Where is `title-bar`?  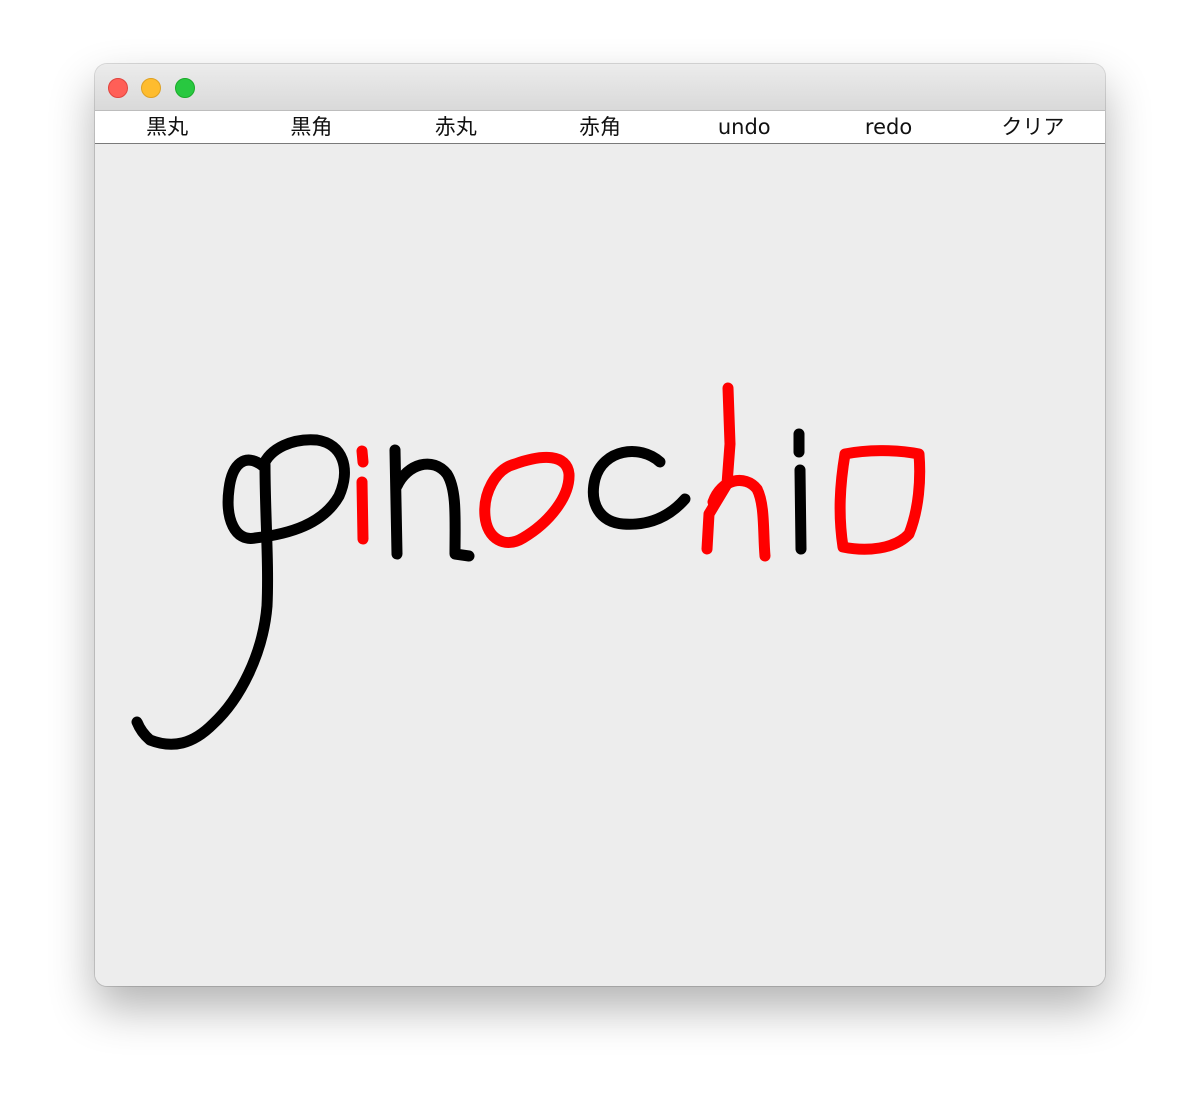 title-bar is located at coordinates (600, 87).